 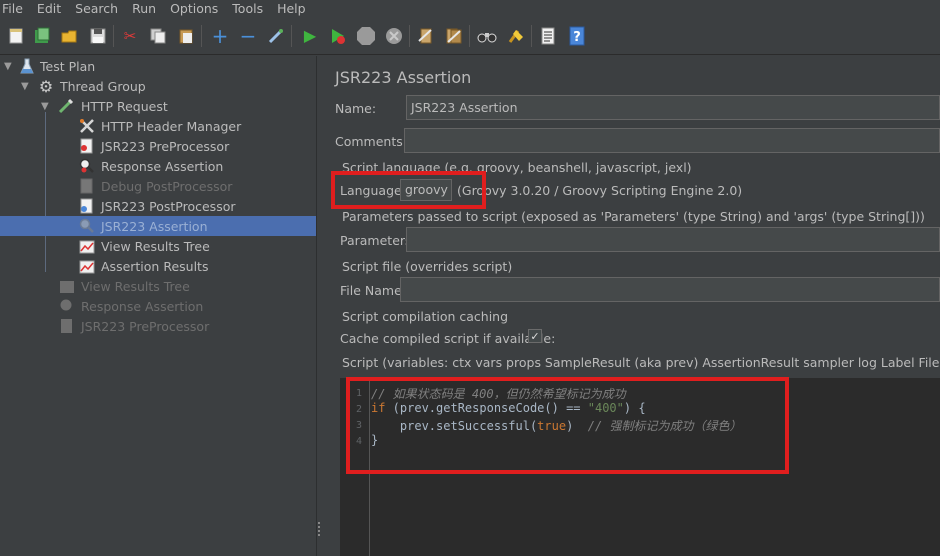 What do you see at coordinates (158, 126) in the screenshot?
I see `tree-item-http-header-manager: HTTP Header Manager` at bounding box center [158, 126].